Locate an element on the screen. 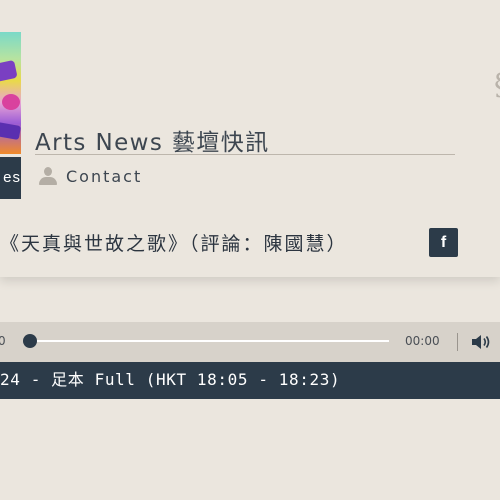 The width and height of the screenshot is (500, 500). now-playing-bar: 24 - 足本 Full (HKT 18:05 - 18:23) is located at coordinates (250, 380).